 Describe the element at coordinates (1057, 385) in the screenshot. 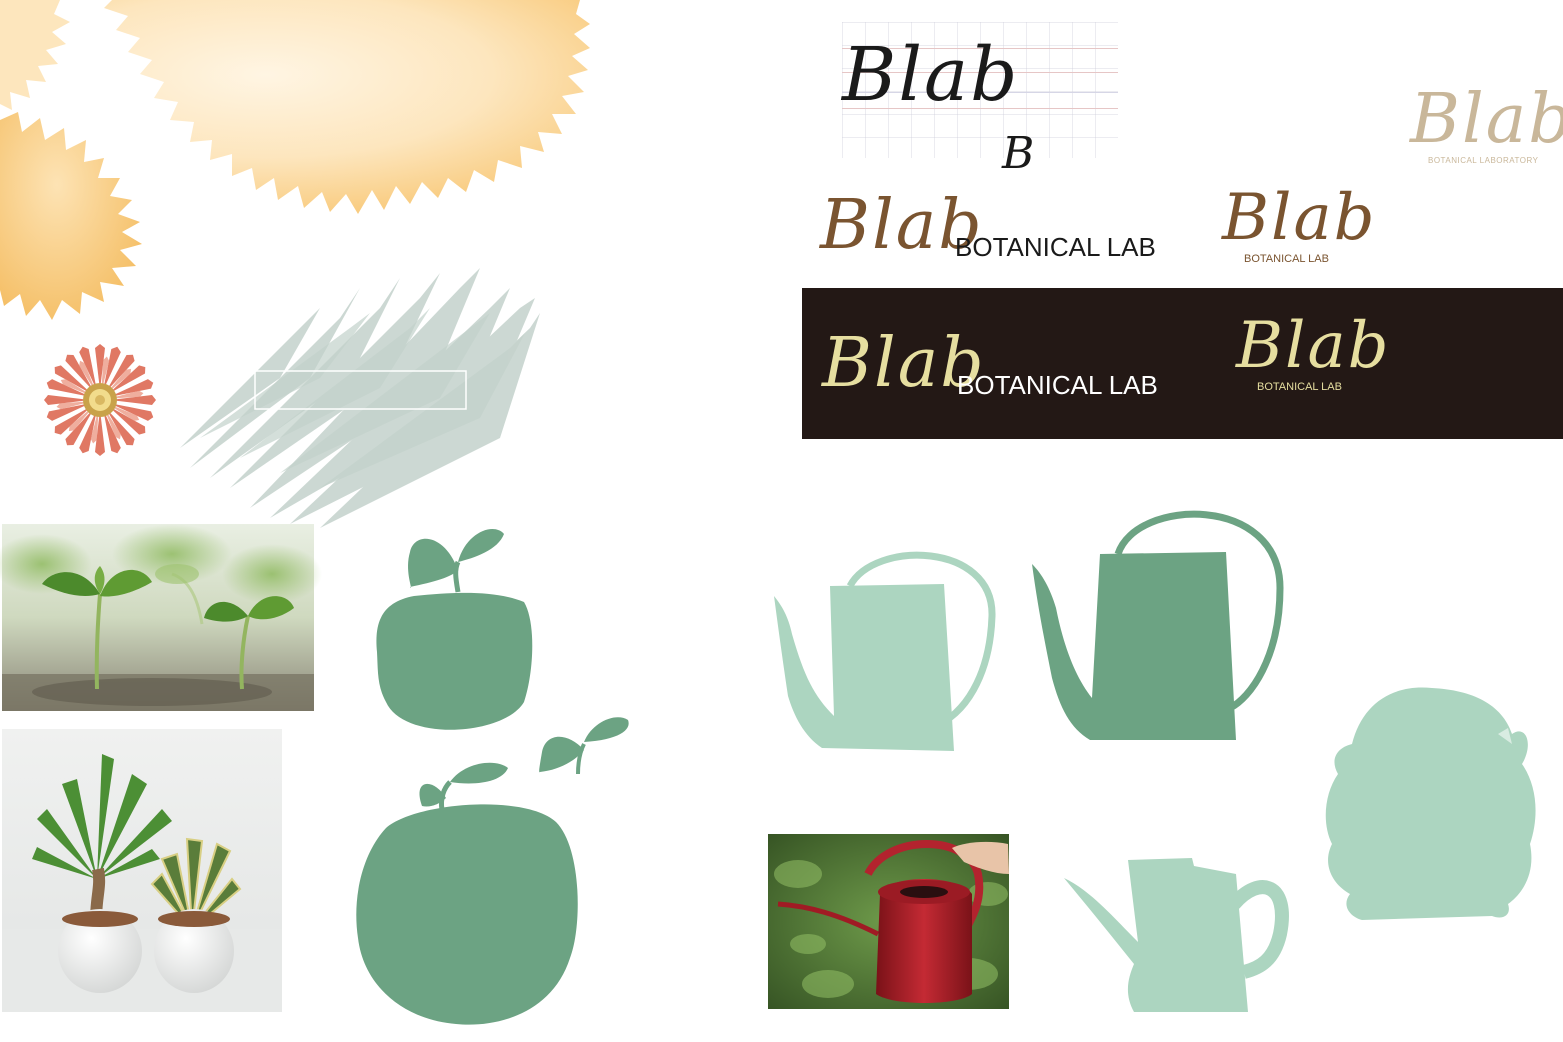

I see `banner-tagline: BOTANICAL LAB` at that location.